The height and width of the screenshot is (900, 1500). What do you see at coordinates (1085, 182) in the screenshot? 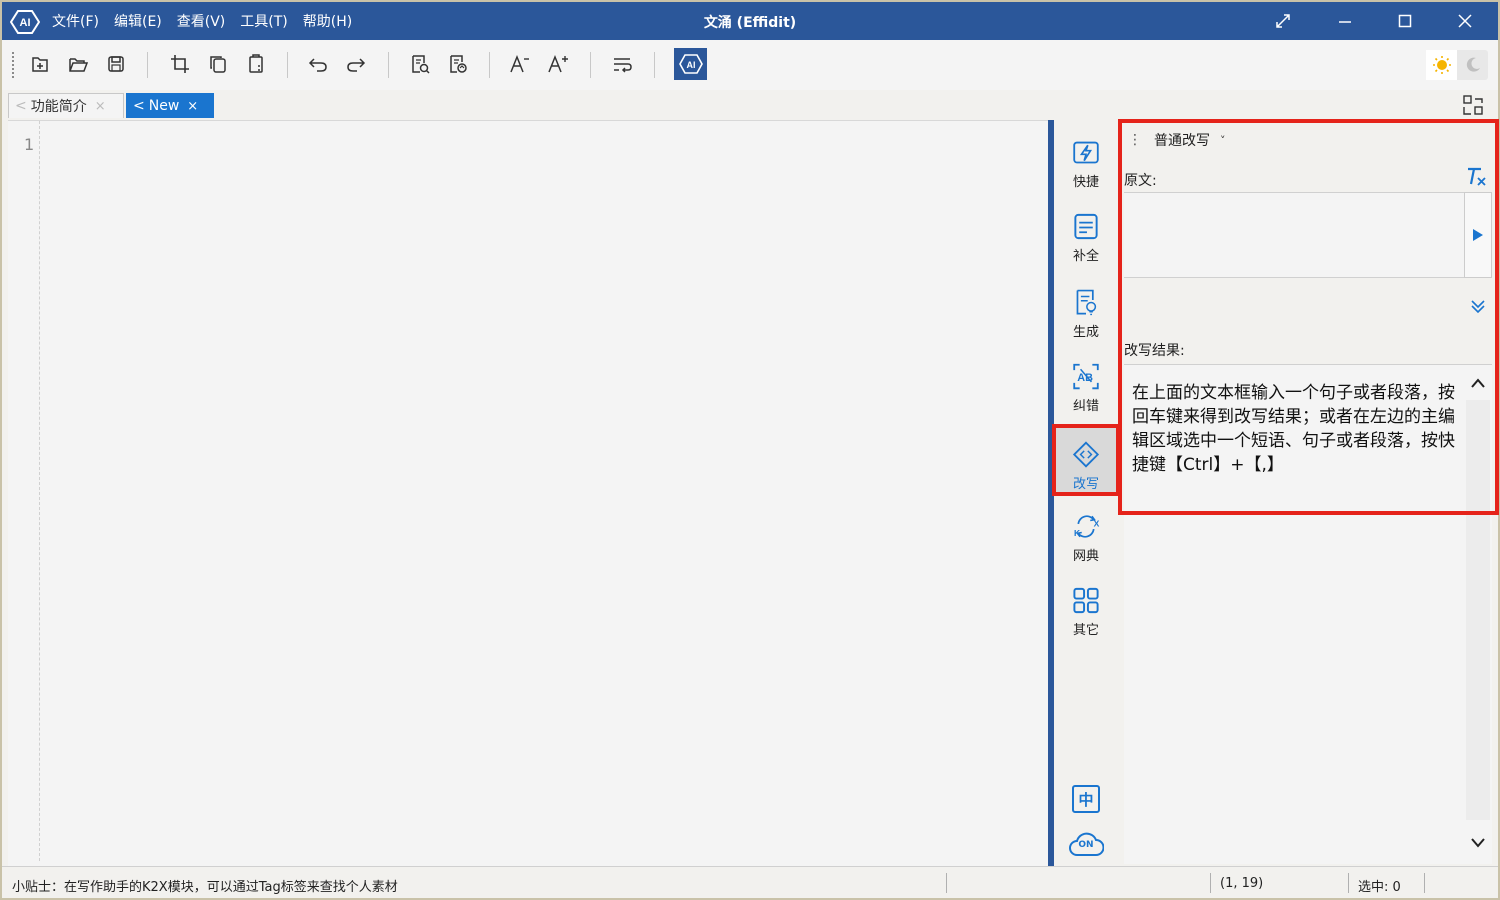
I see `nav-label: 快捷` at bounding box center [1085, 182].